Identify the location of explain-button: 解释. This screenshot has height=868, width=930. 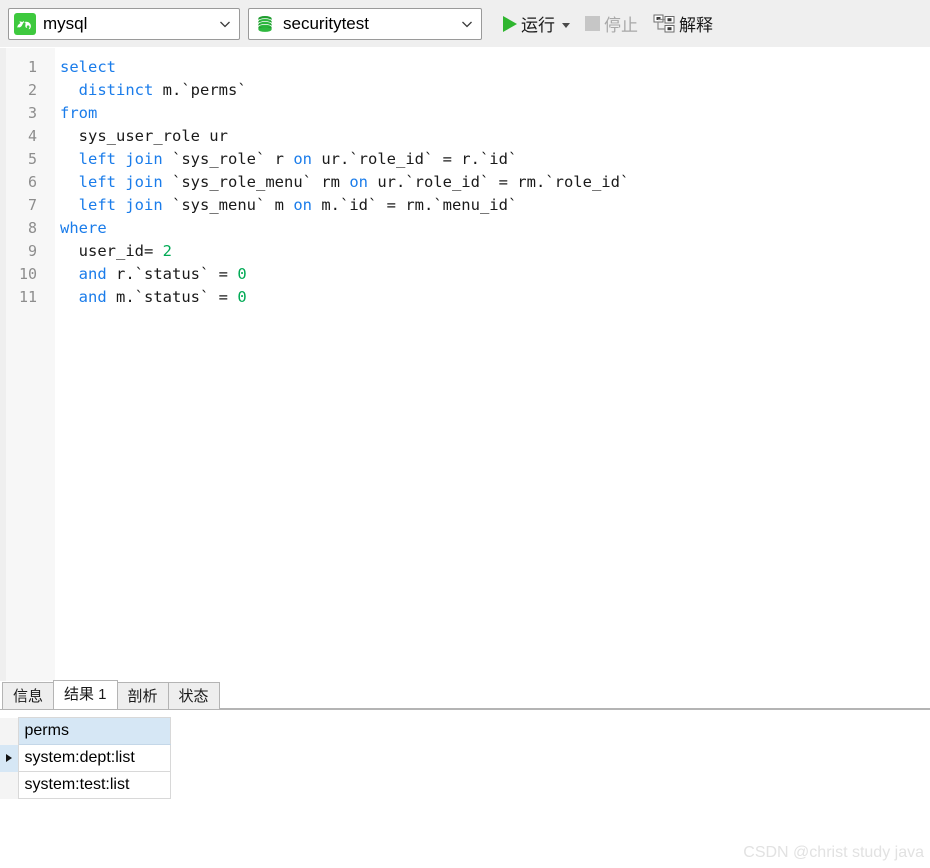
(678, 24).